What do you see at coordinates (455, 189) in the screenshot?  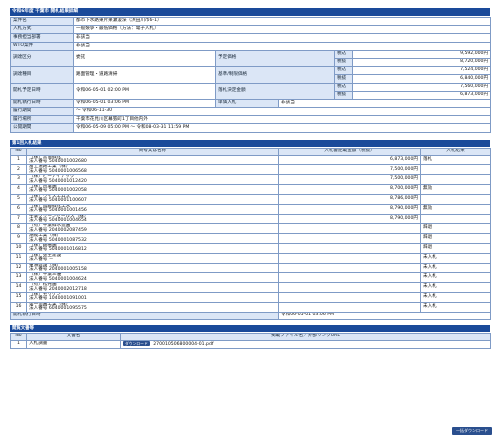 I see `bid-result: 無効` at bounding box center [455, 189].